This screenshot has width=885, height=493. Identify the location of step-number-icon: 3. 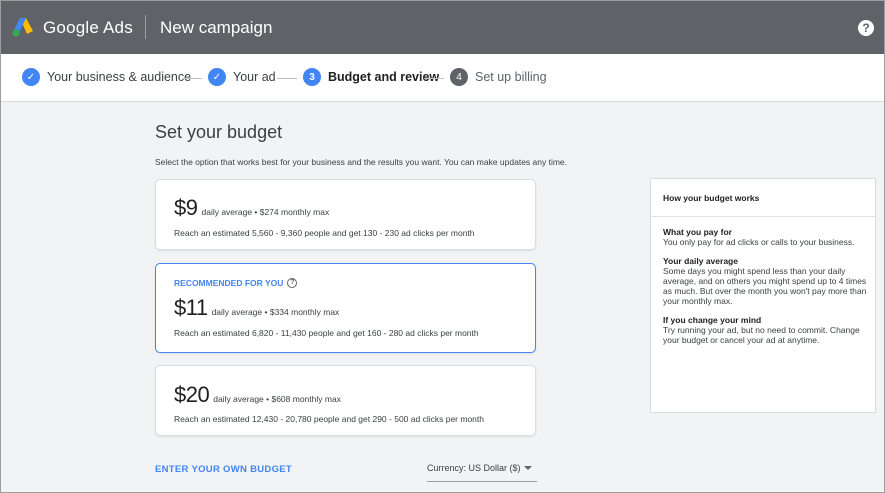
(312, 77).